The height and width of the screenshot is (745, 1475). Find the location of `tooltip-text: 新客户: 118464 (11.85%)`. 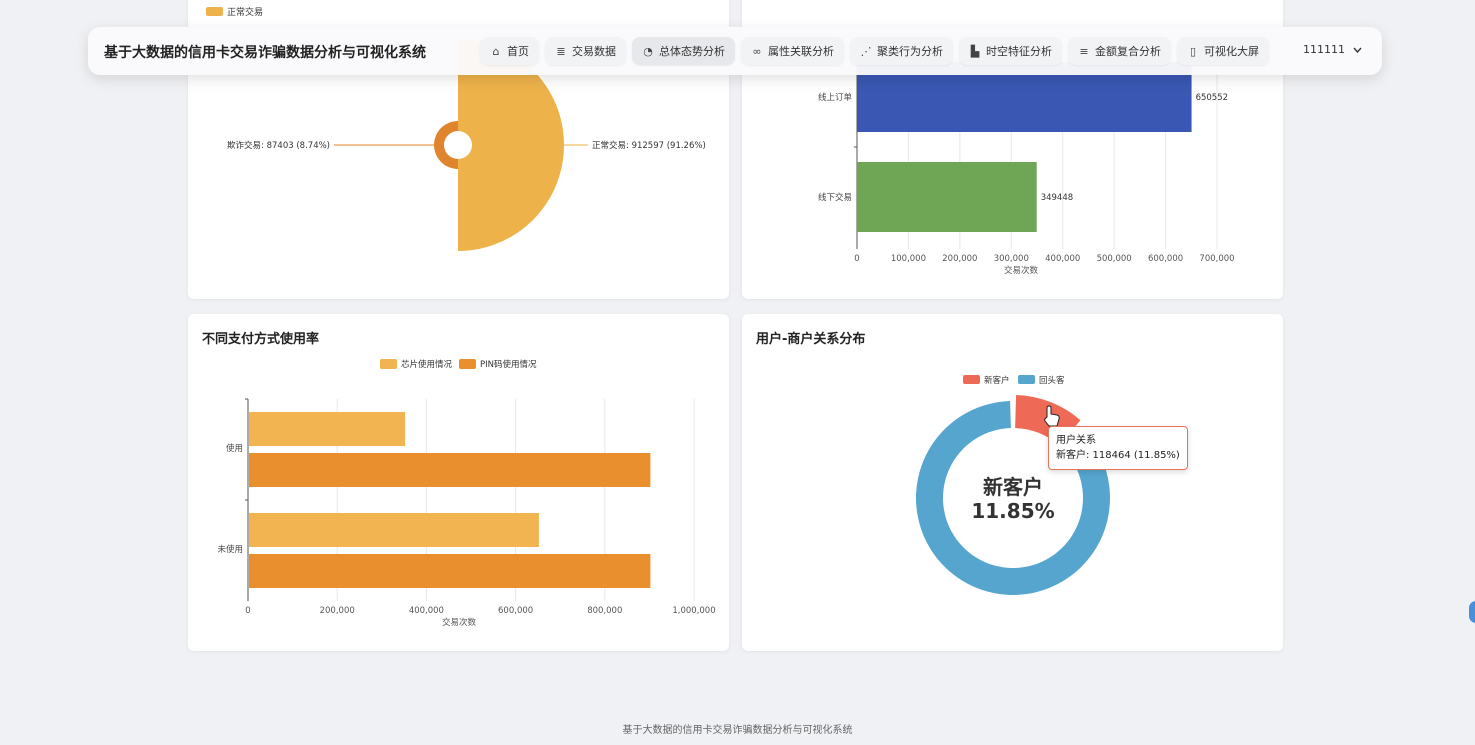

tooltip-text: 新客户: 118464 (11.85%) is located at coordinates (1118, 455).